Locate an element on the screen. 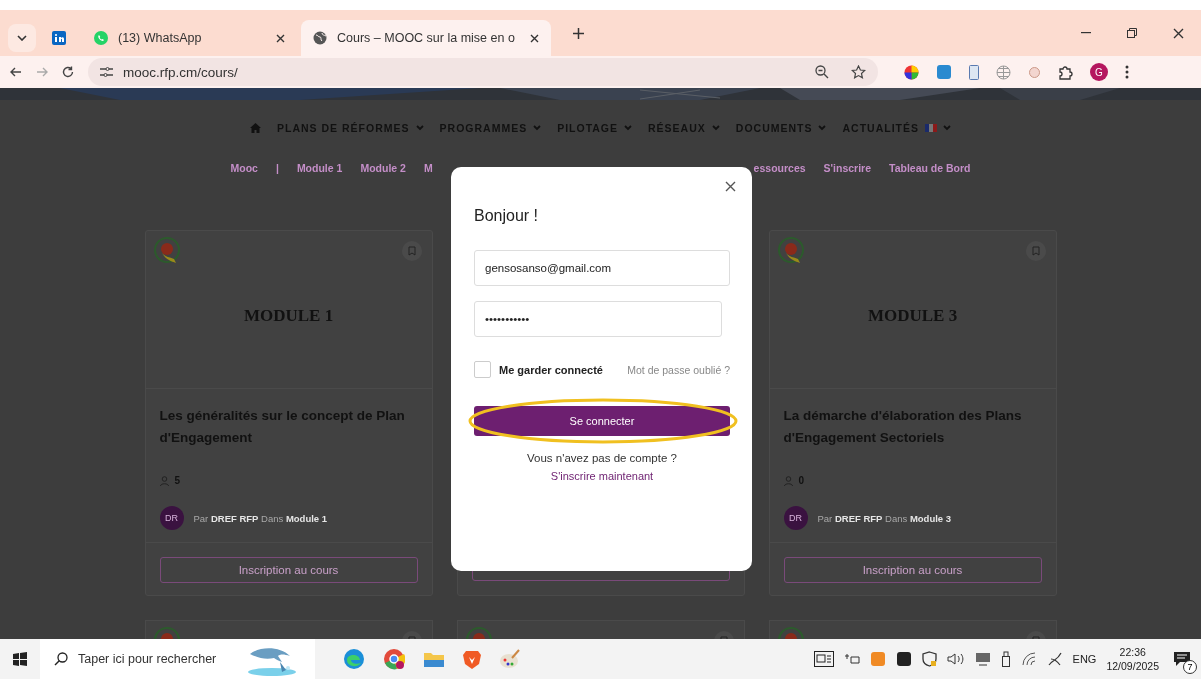  submenu-link: Tableau de Bord is located at coordinates (930, 168).